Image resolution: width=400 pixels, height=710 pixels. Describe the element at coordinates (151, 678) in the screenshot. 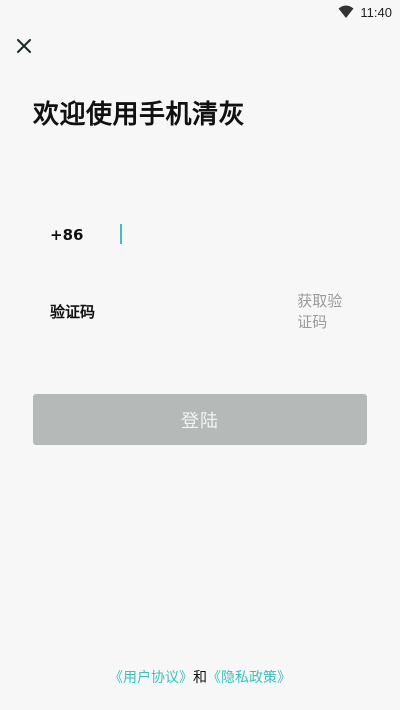

I see `user-agreement-link: 《用户协议》` at that location.